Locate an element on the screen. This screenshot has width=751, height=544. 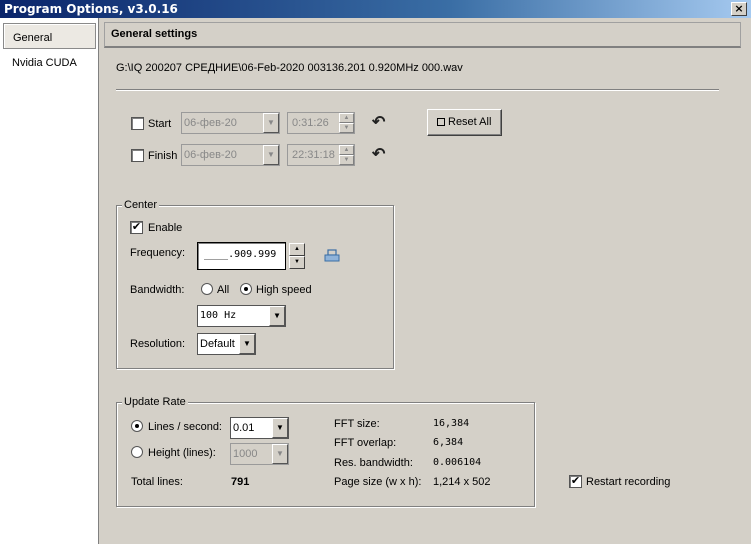
lines-per-second-label: Lines / second: is located at coordinates (185, 427).